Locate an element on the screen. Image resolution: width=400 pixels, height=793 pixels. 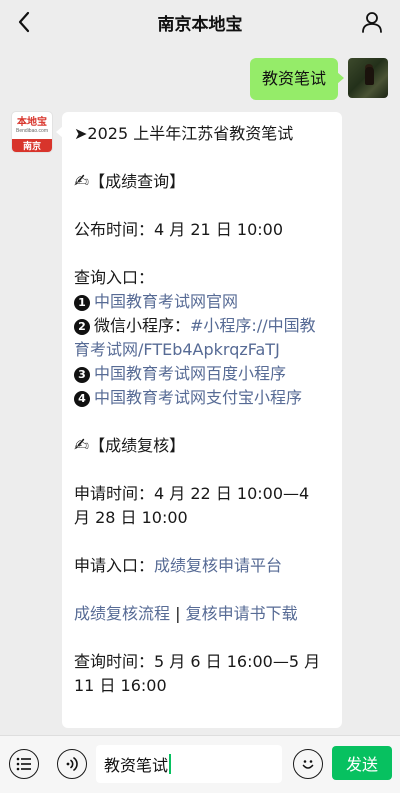
review-links-row: 成绩复核流程 | 复核申请书下载 is located at coordinates (202, 614).